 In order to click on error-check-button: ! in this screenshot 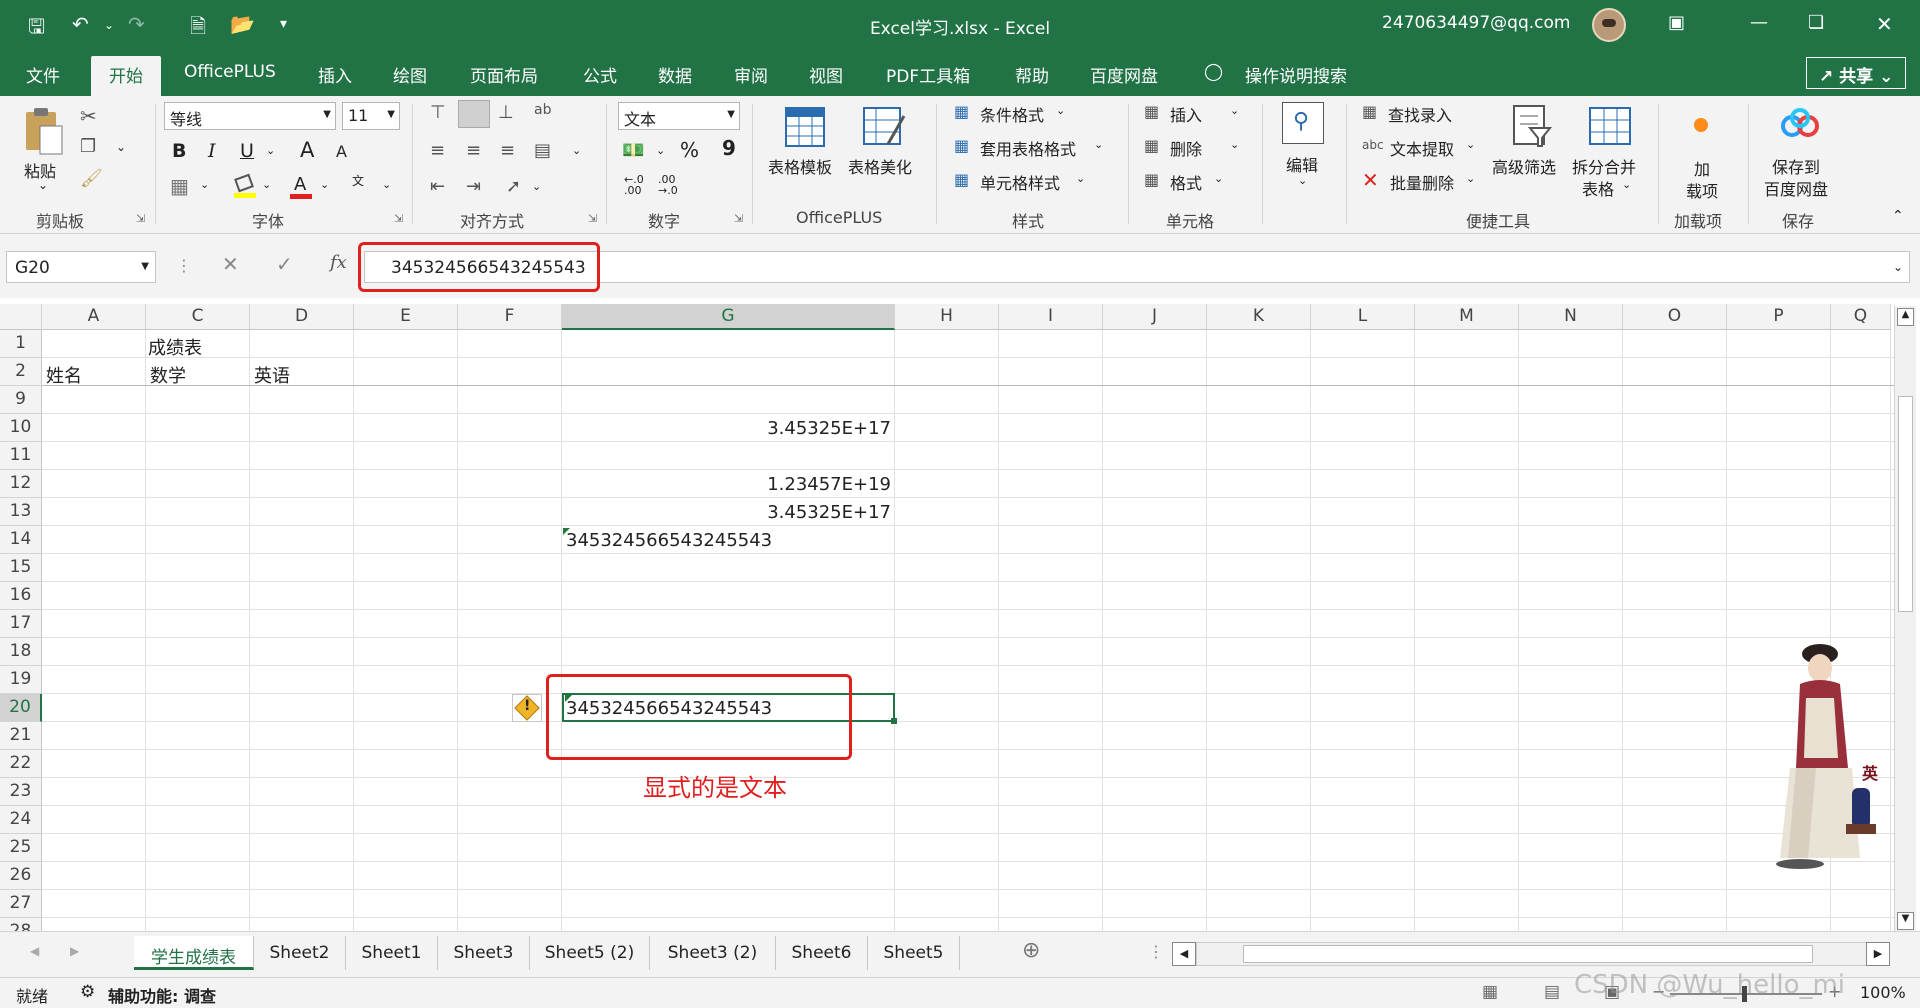, I will do `click(527, 708)`.